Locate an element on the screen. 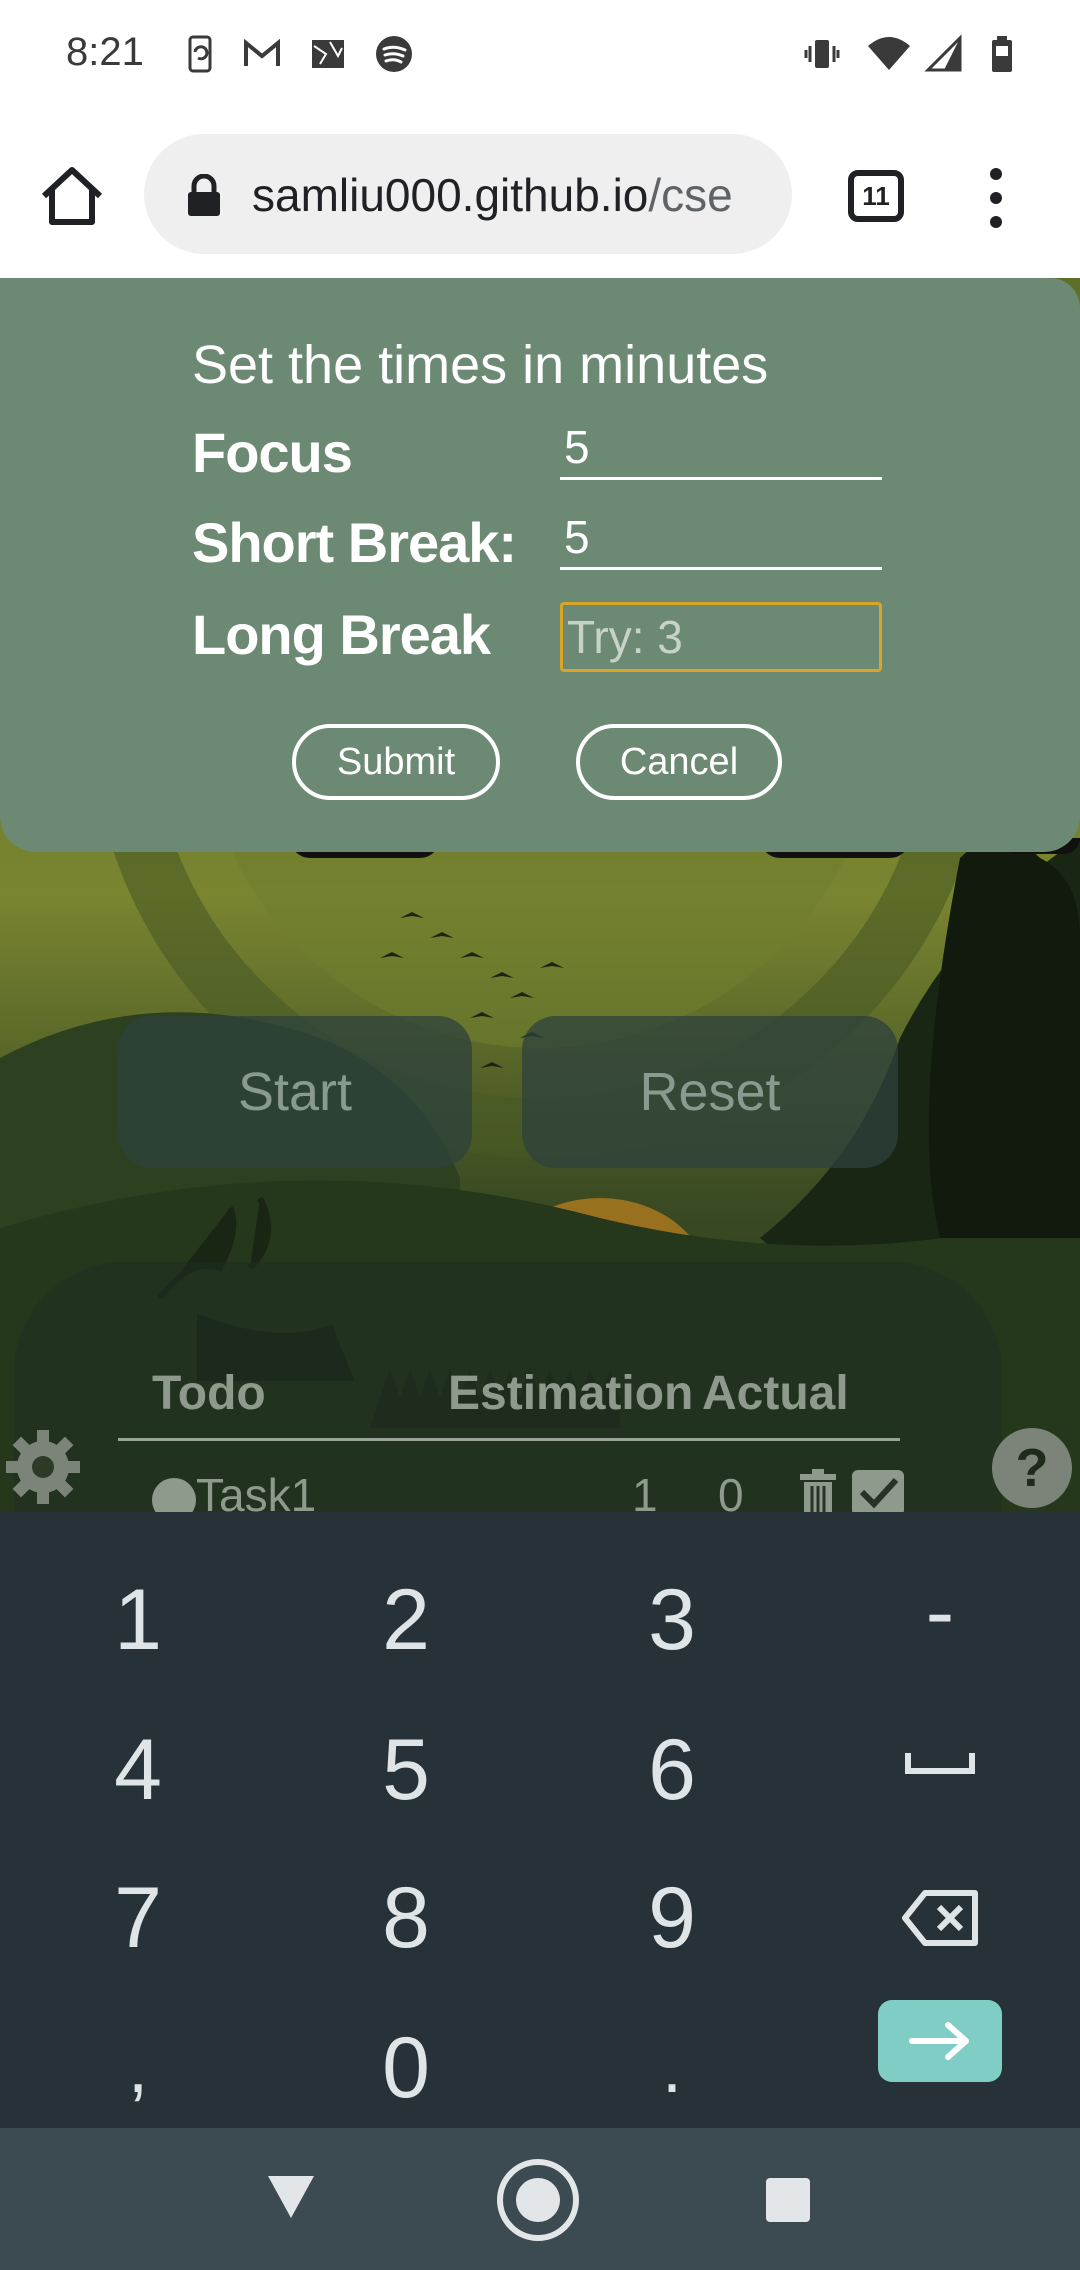  start-label: Start is located at coordinates (295, 1092).